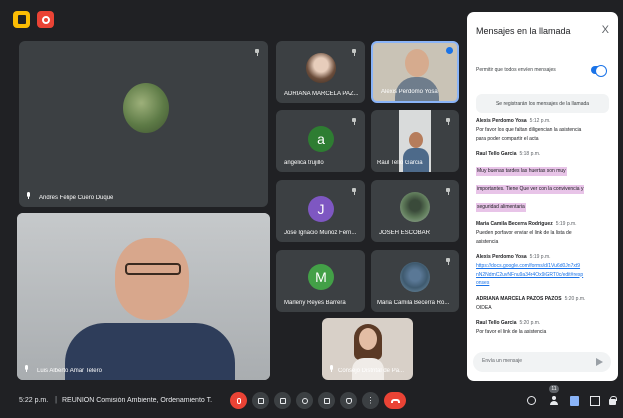 The height and width of the screenshot is (418, 623). What do you see at coordinates (530, 154) in the screenshot?
I see `message-time: 5:18 p.m.` at bounding box center [530, 154].